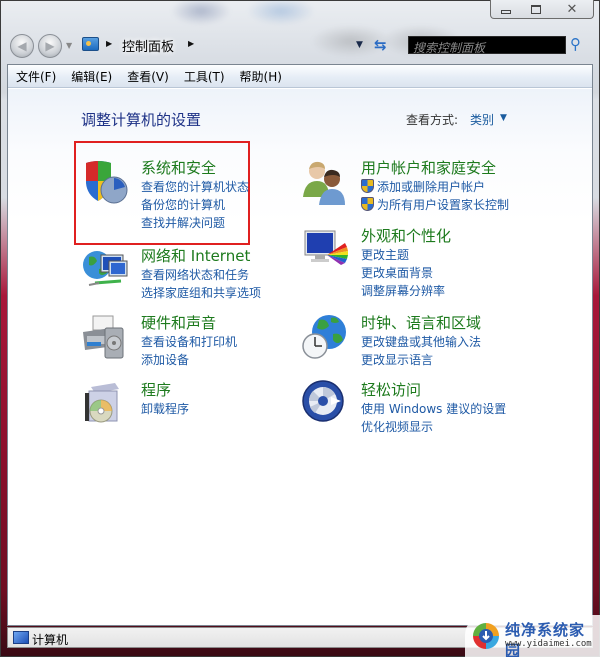 The image size is (600, 657). Describe the element at coordinates (326, 247) in the screenshot. I see `monitor-palette-icon` at that location.